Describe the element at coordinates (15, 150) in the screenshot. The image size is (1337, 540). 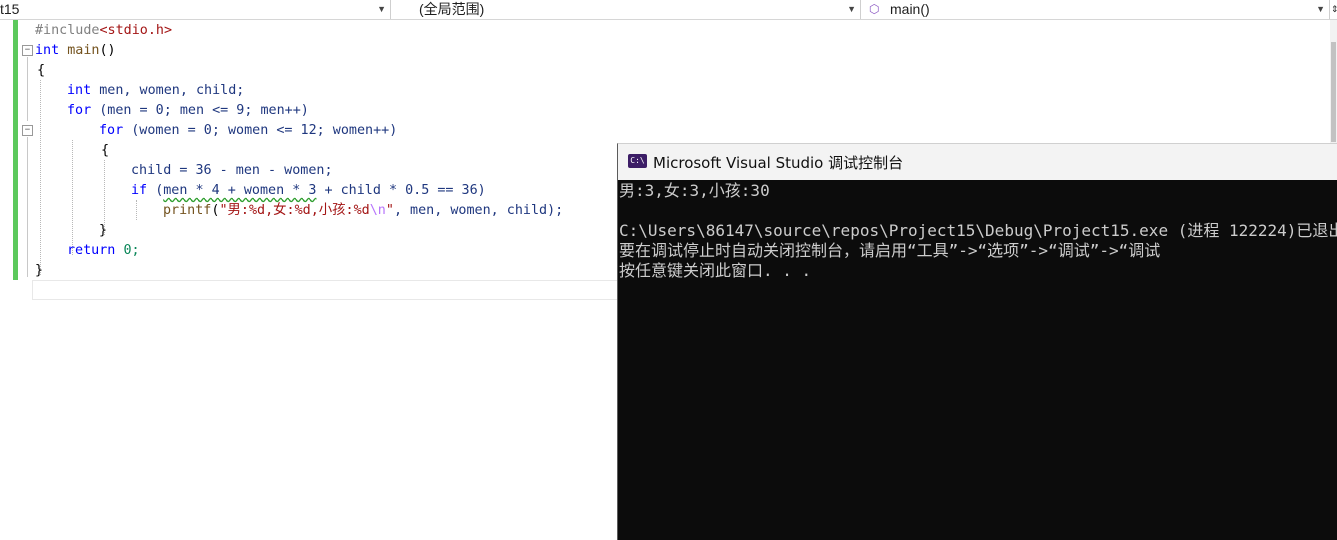
I see `change-indicator-bar` at that location.